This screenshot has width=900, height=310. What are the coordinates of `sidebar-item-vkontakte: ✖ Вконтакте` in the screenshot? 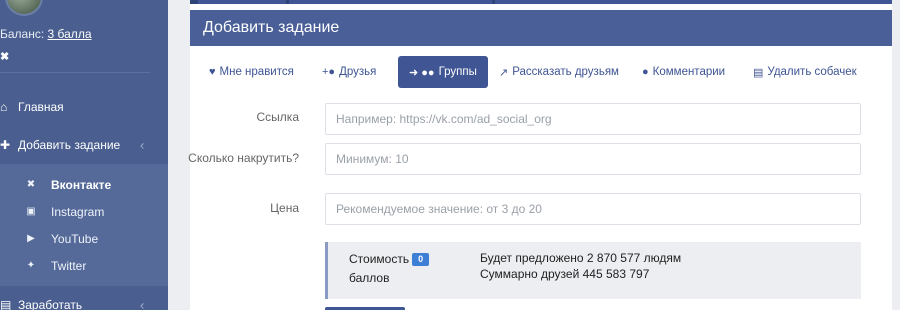 It's located at (84, 184).